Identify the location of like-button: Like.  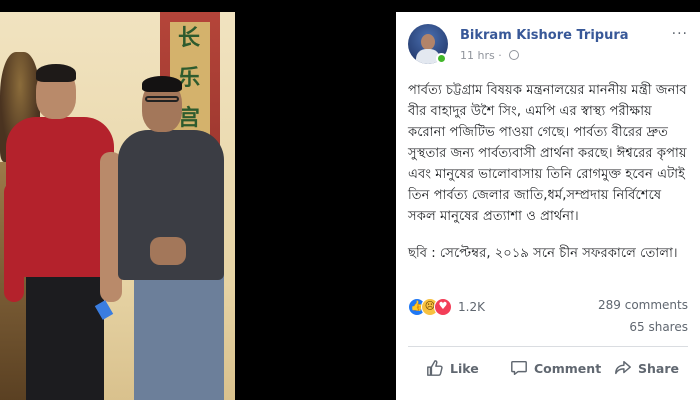
(452, 368).